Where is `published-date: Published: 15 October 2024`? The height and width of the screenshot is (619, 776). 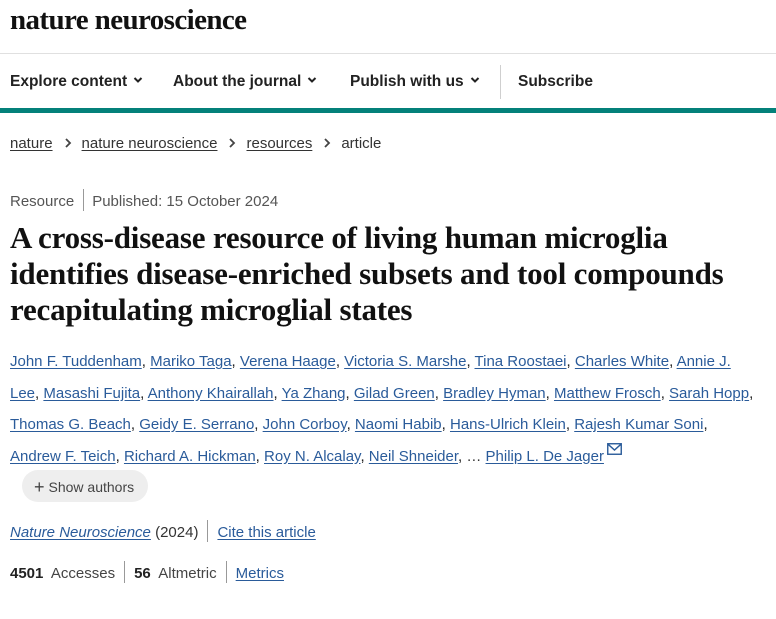 published-date: Published: 15 October 2024 is located at coordinates (185, 201).